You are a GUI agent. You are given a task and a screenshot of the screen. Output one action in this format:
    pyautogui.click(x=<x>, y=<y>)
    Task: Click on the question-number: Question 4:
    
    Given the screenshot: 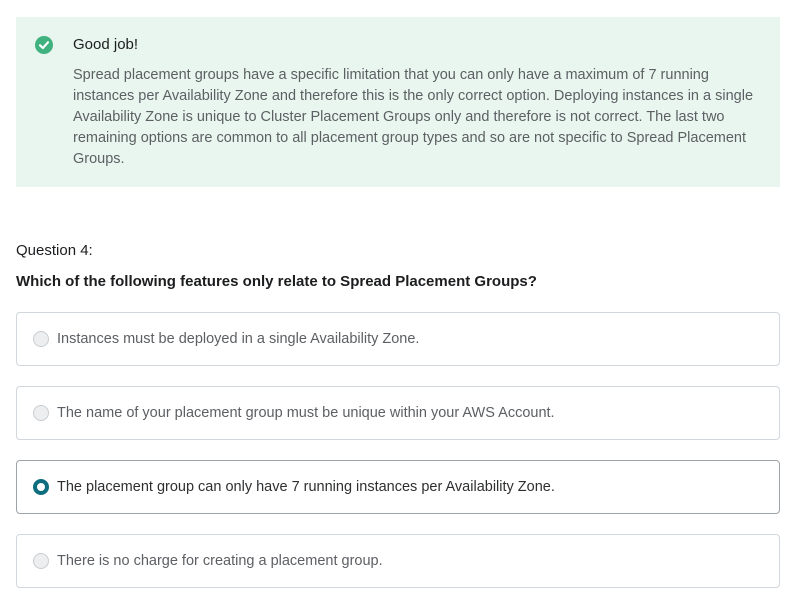 What is the action you would take?
    pyautogui.click(x=54, y=250)
    